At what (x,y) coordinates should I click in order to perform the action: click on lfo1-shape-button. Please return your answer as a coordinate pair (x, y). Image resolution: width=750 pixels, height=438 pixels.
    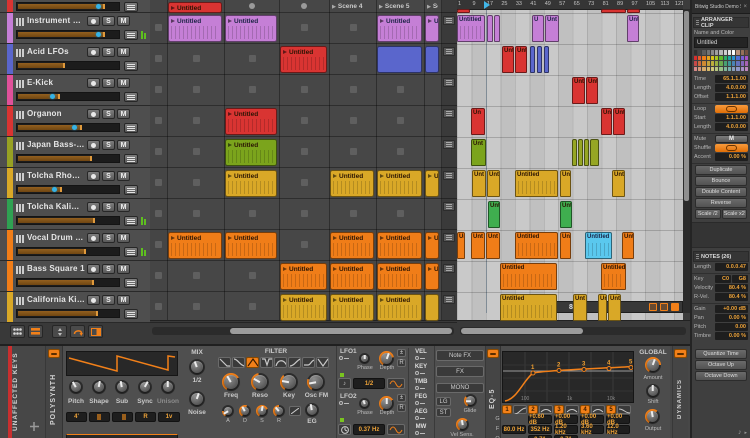
    Looking at the image, I should click on (396, 383).